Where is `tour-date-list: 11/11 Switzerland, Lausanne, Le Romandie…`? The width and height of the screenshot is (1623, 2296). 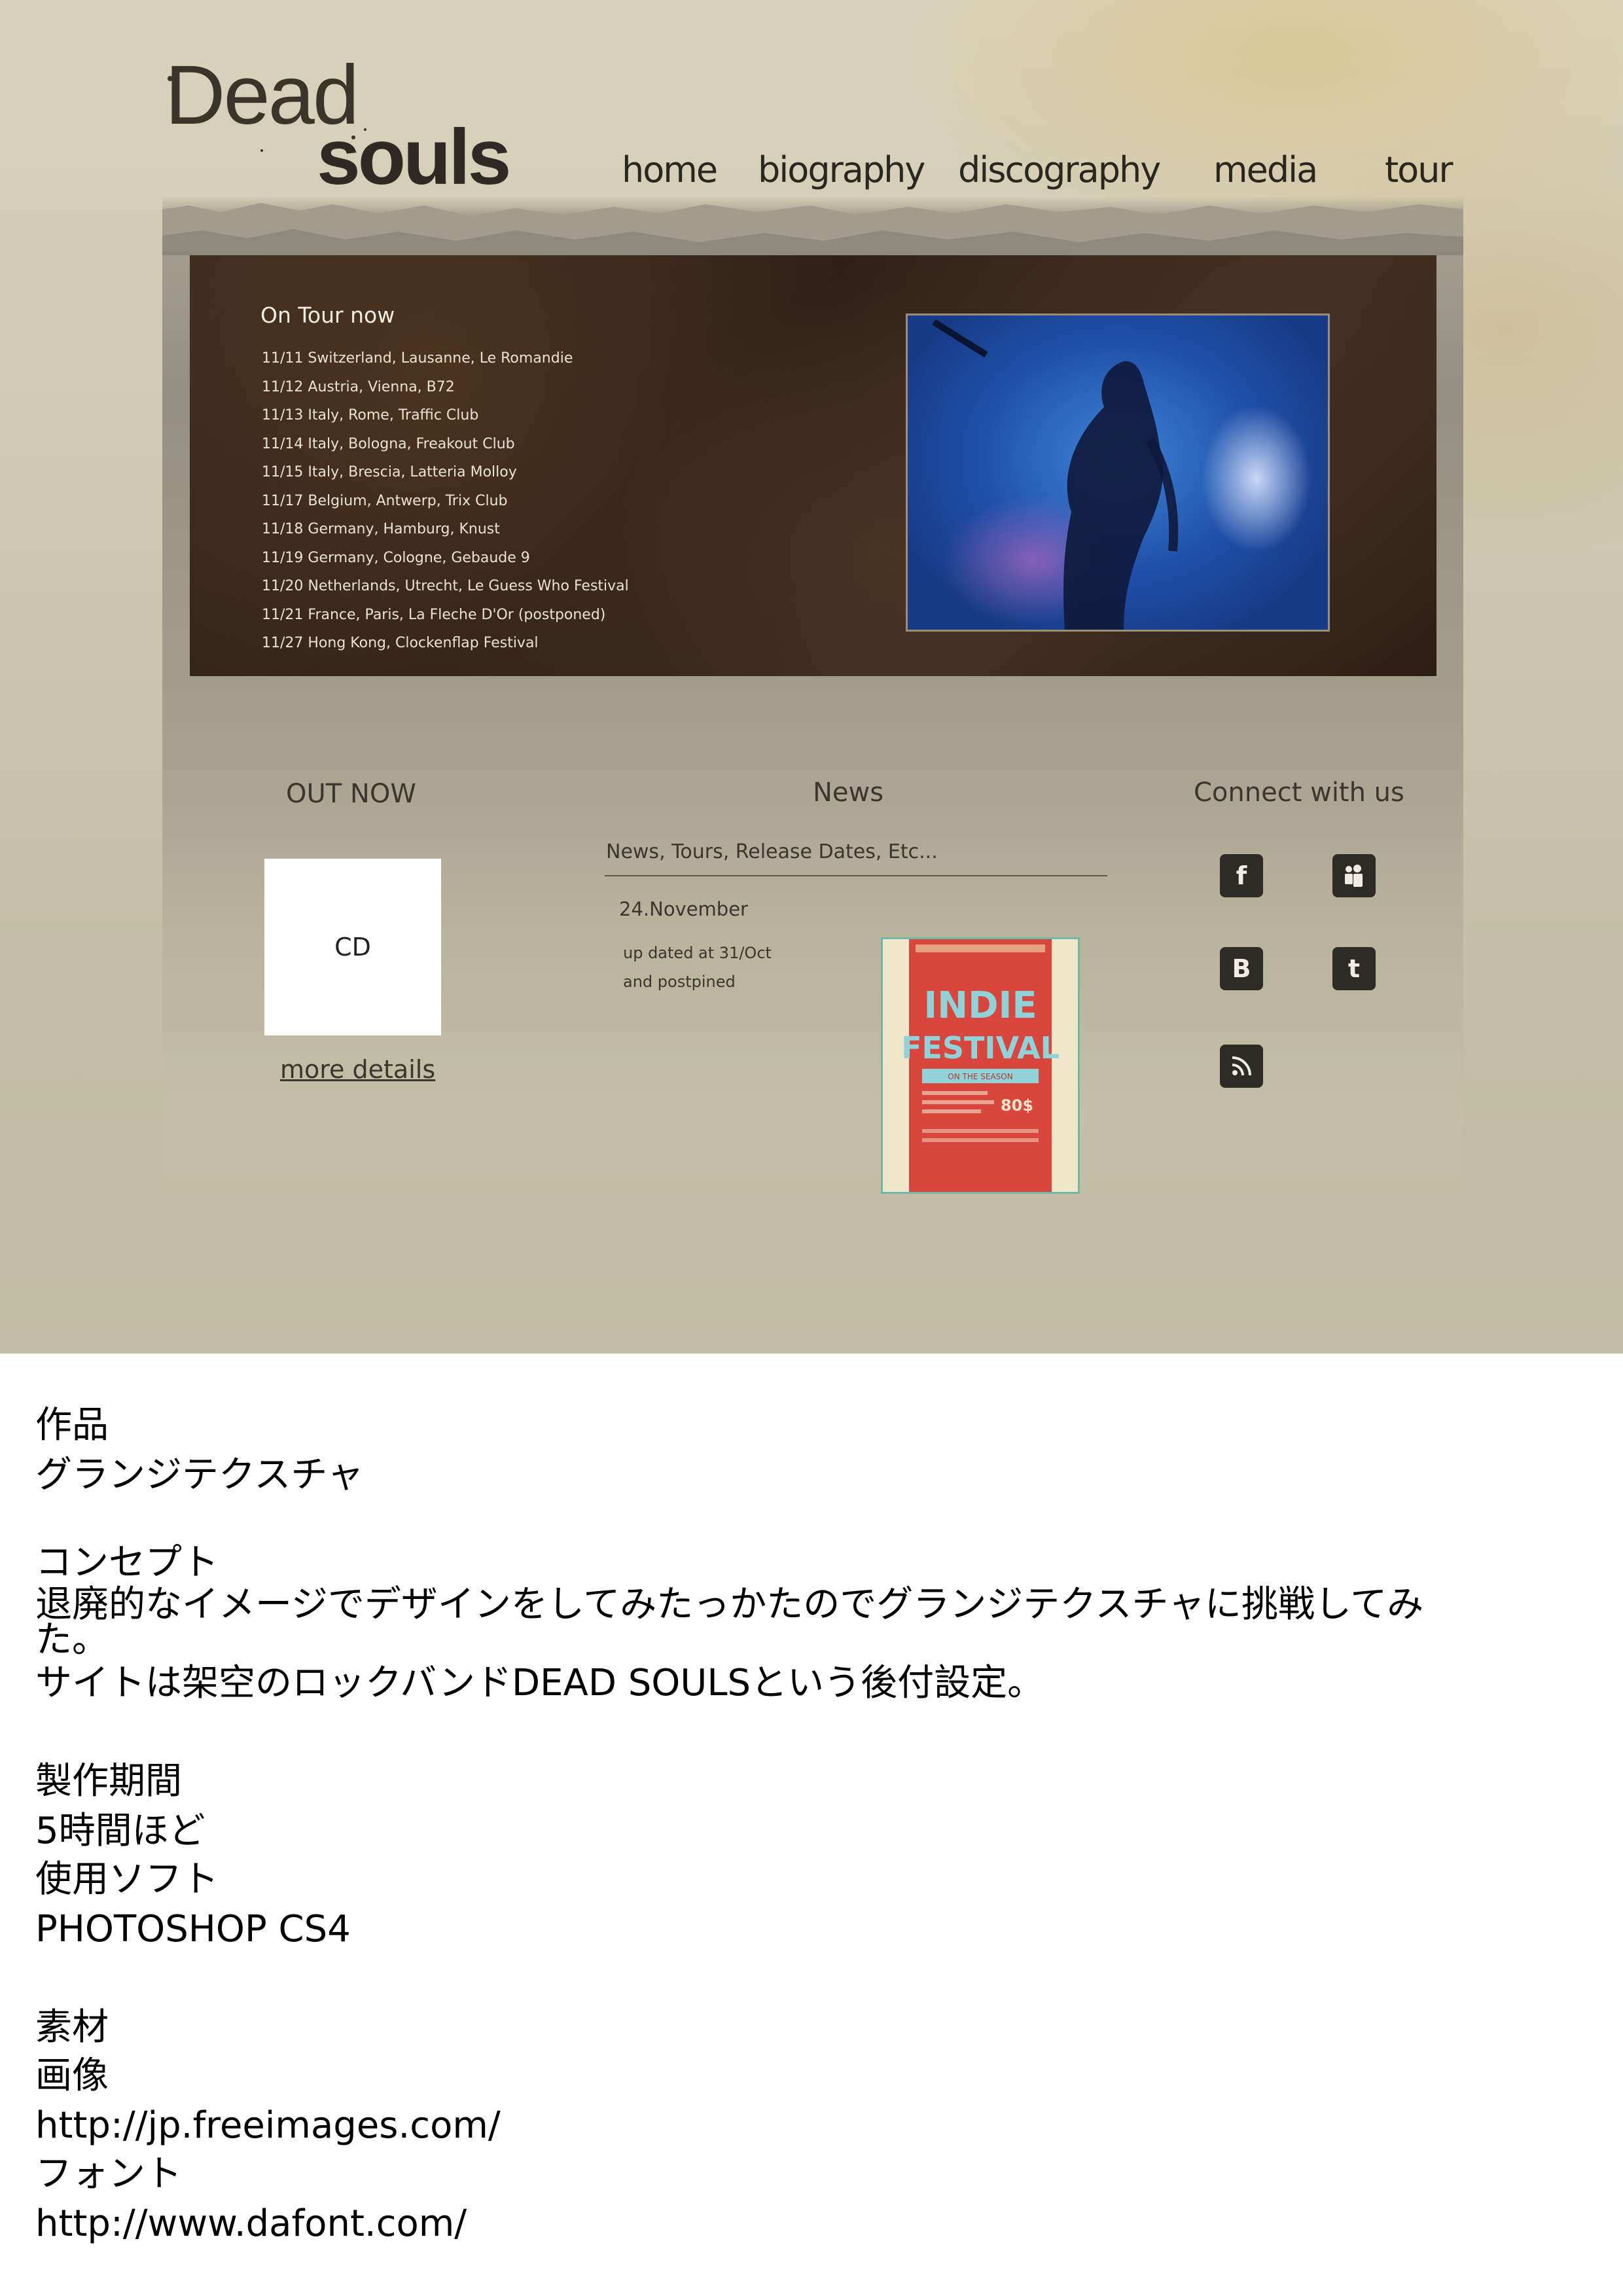 tour-date-list: 11/11 Switzerland, Lausanne, Le Romandie… is located at coordinates (445, 501).